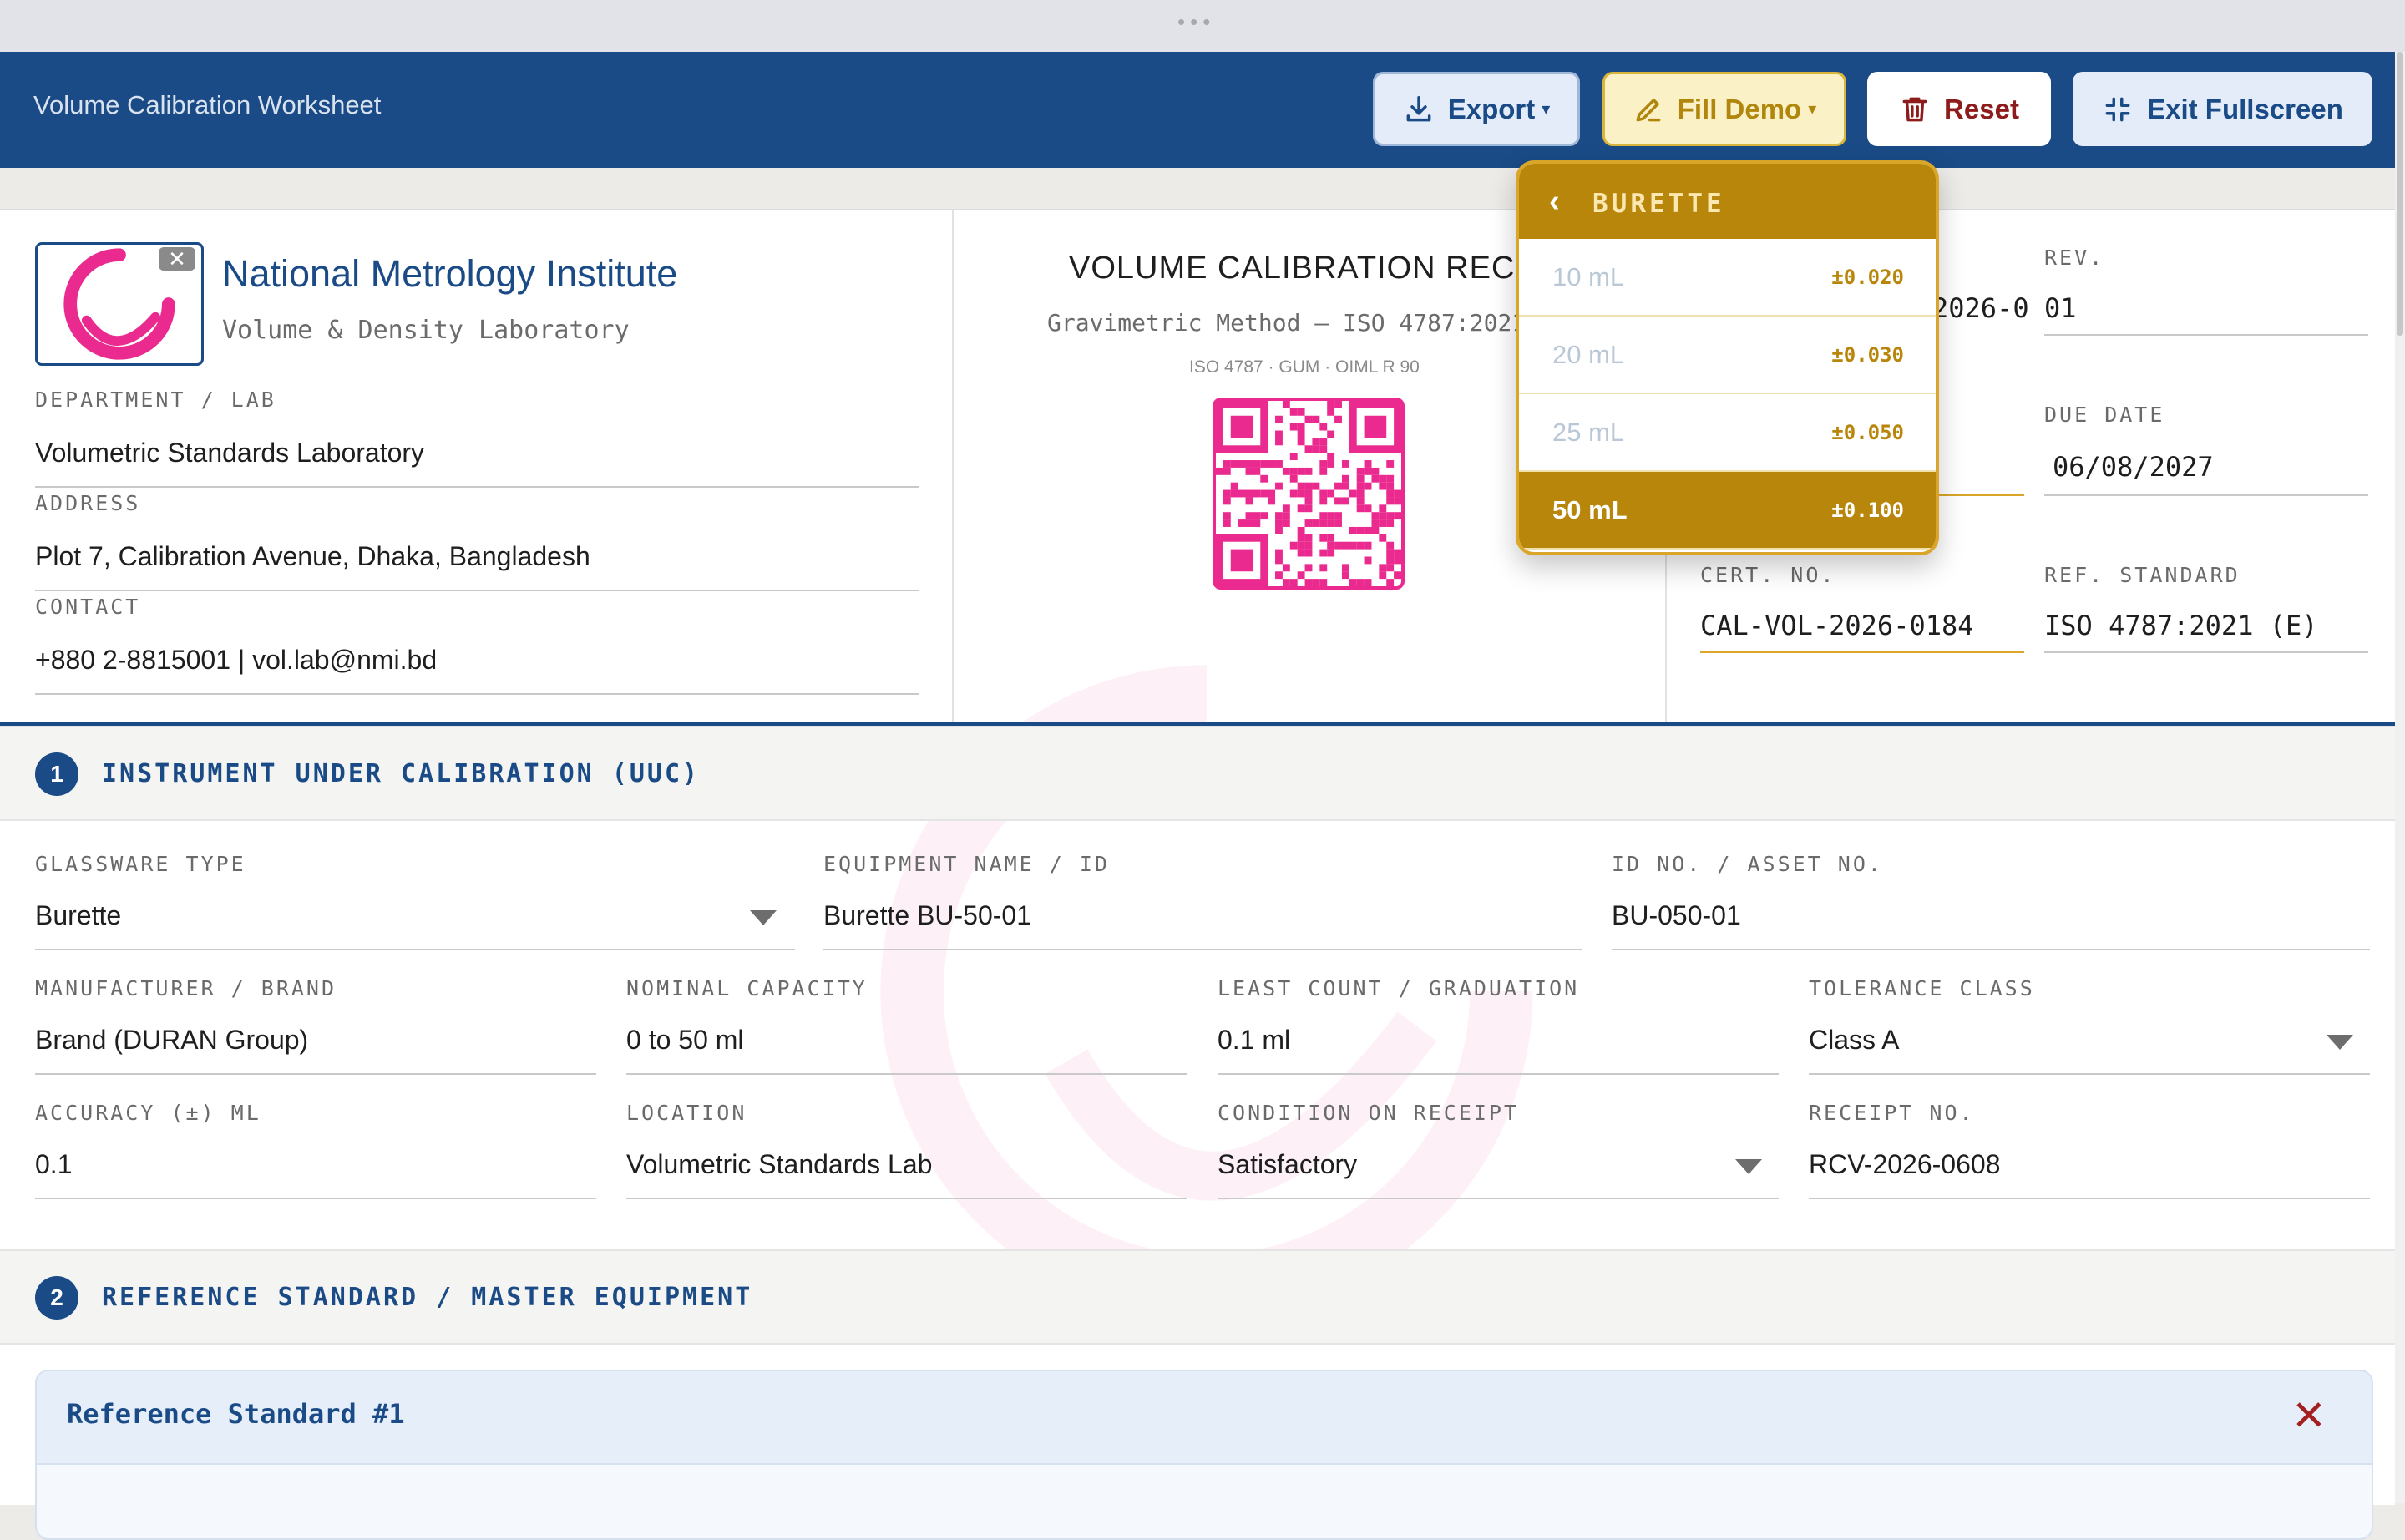 This screenshot has width=2405, height=1540. I want to click on due-date-label: DUE DATE, so click(2104, 415).